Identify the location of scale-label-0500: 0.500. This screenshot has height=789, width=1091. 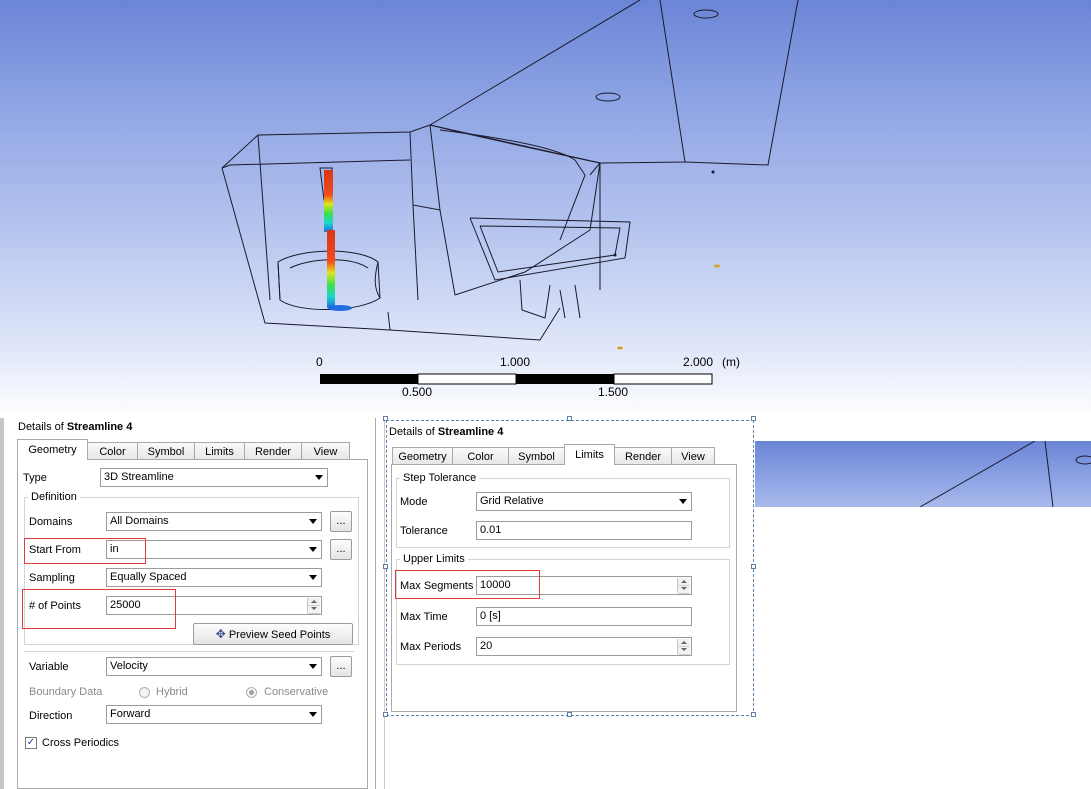
(417, 392).